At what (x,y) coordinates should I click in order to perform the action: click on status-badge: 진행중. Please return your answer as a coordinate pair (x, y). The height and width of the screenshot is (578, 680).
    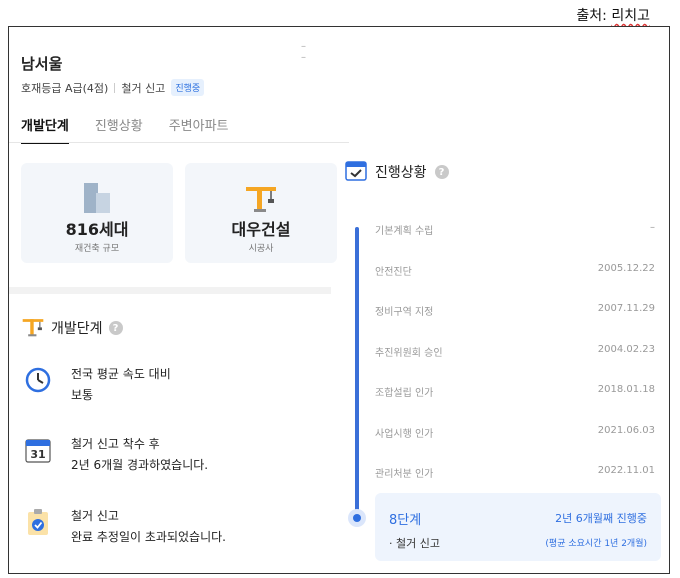
    Looking at the image, I should click on (188, 87).